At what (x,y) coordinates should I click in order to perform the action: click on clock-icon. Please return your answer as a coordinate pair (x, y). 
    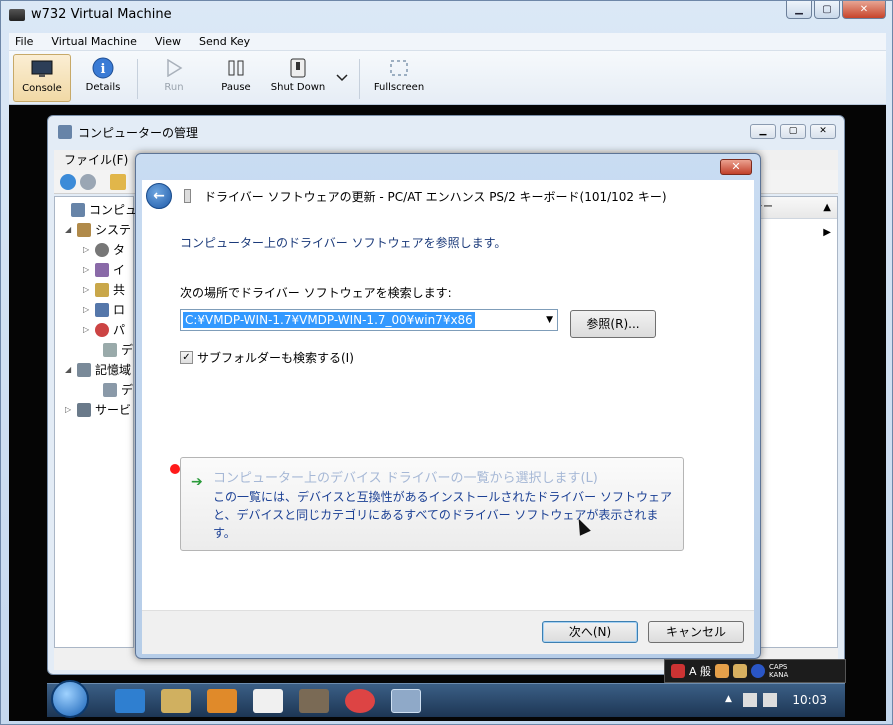
    Looking at the image, I should click on (102, 249).